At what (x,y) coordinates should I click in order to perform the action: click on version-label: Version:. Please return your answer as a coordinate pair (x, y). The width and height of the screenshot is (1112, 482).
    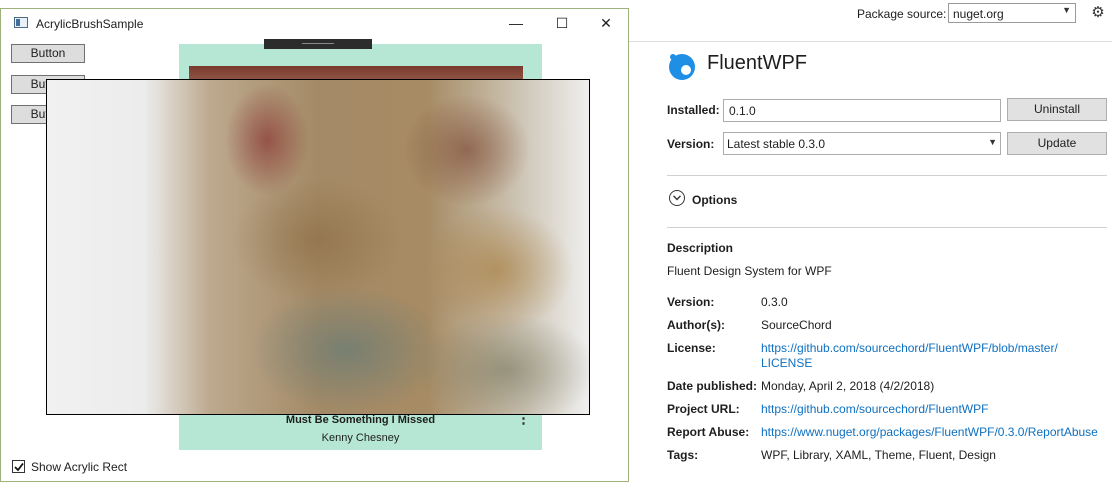
    Looking at the image, I should click on (691, 144).